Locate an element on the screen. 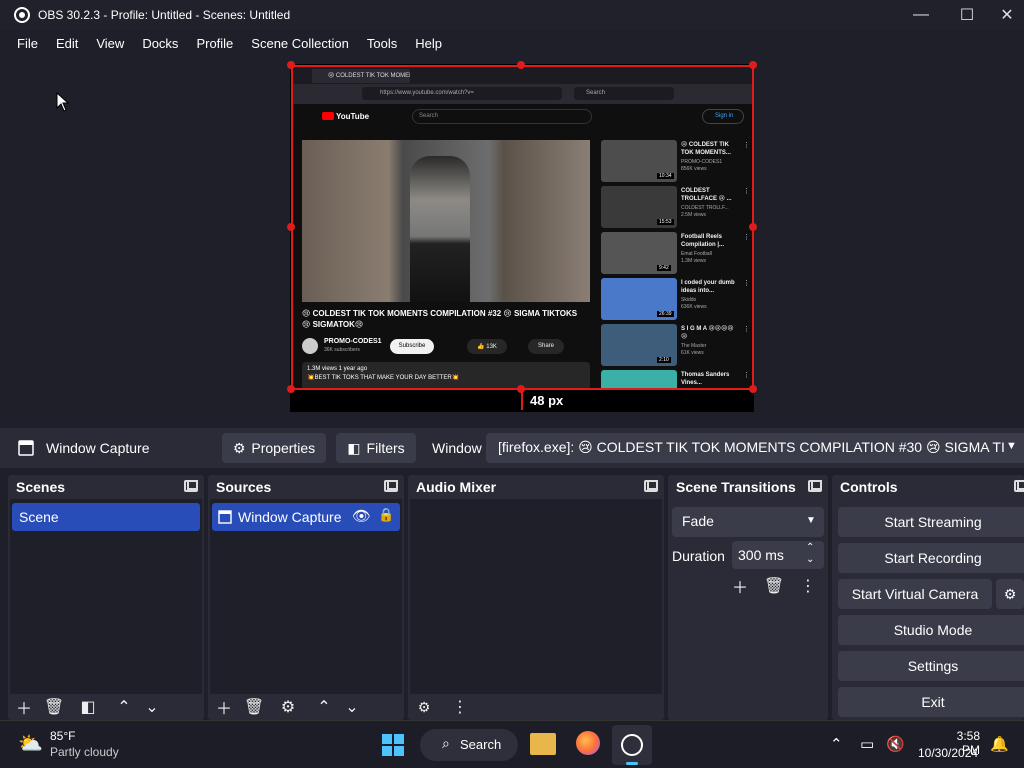  filters-button: ◧ Filters is located at coordinates (376, 448).